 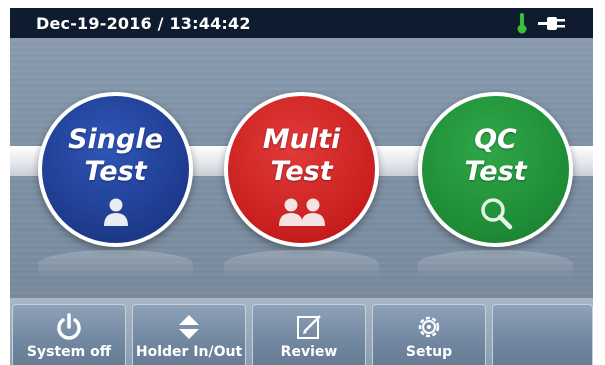 What do you see at coordinates (309, 329) in the screenshot?
I see `edit-document-icon` at bounding box center [309, 329].